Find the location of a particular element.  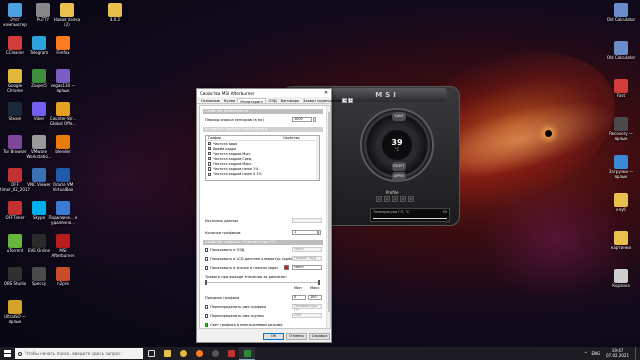

taskbar-app-media is located at coordinates (231, 353).